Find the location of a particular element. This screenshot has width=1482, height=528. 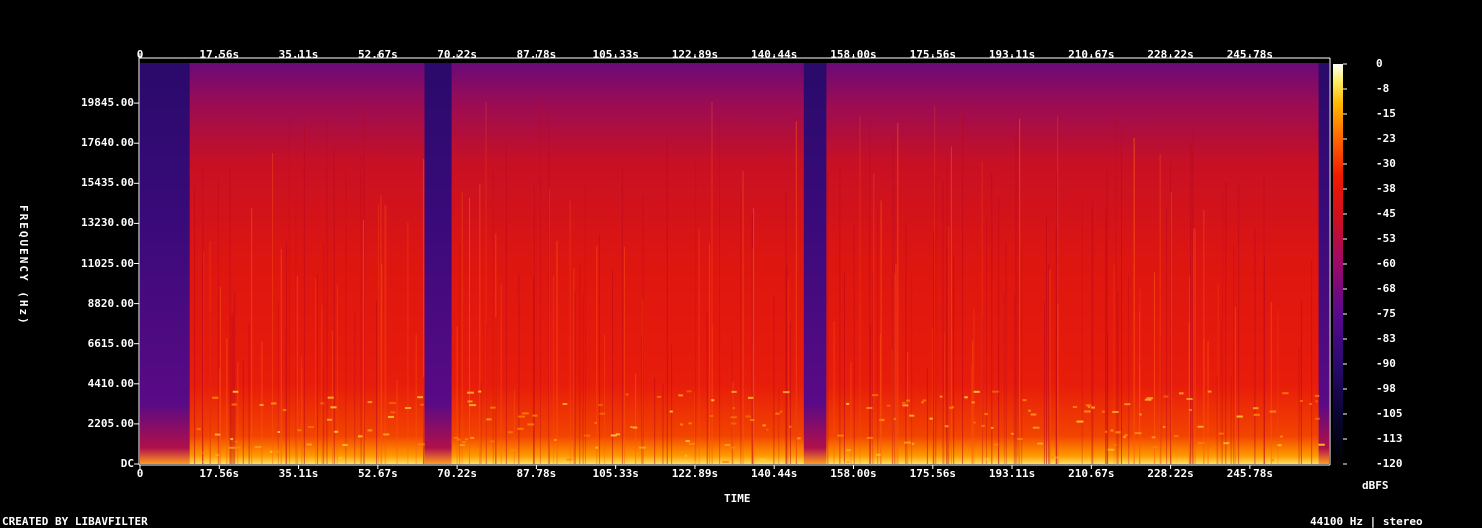

y-tick-label: DC is located at coordinates (127, 463).